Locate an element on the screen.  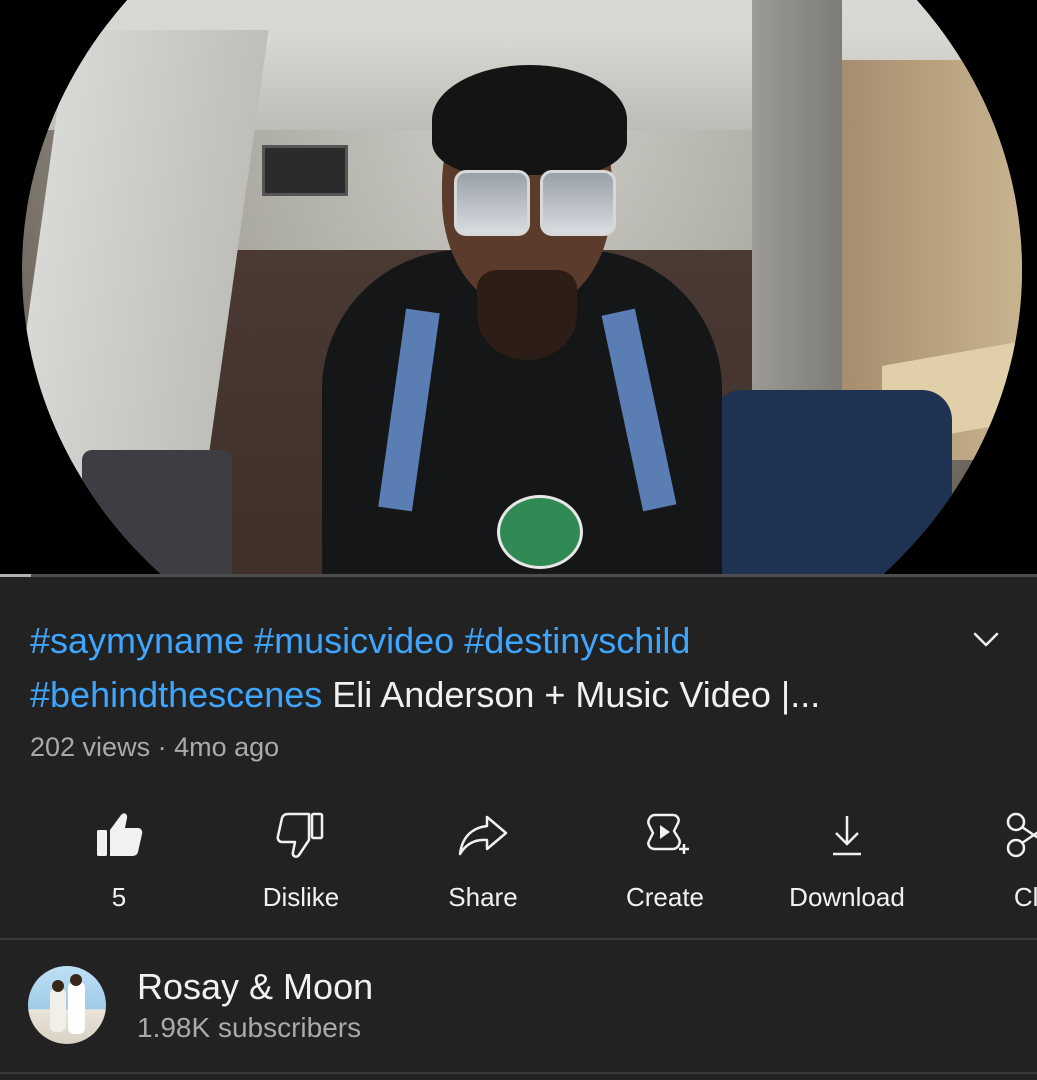
like-button: 5 is located at coordinates (119, 860).